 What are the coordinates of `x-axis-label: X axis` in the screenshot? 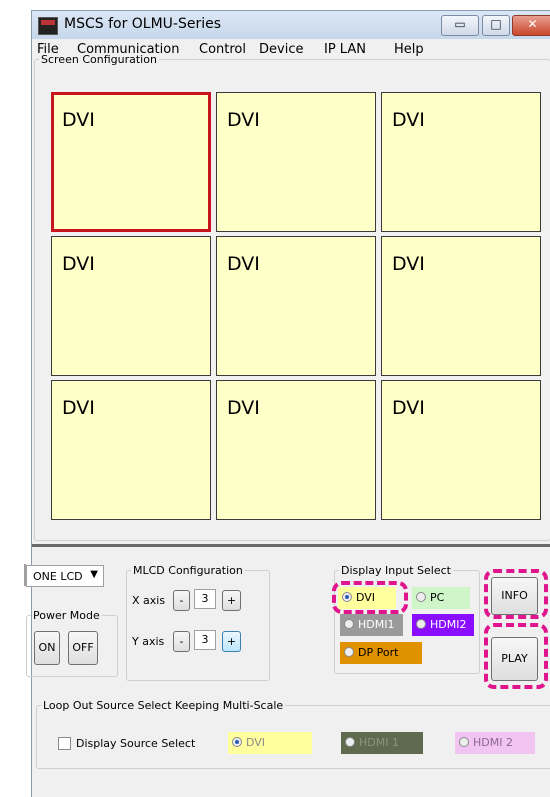 It's located at (149, 600).